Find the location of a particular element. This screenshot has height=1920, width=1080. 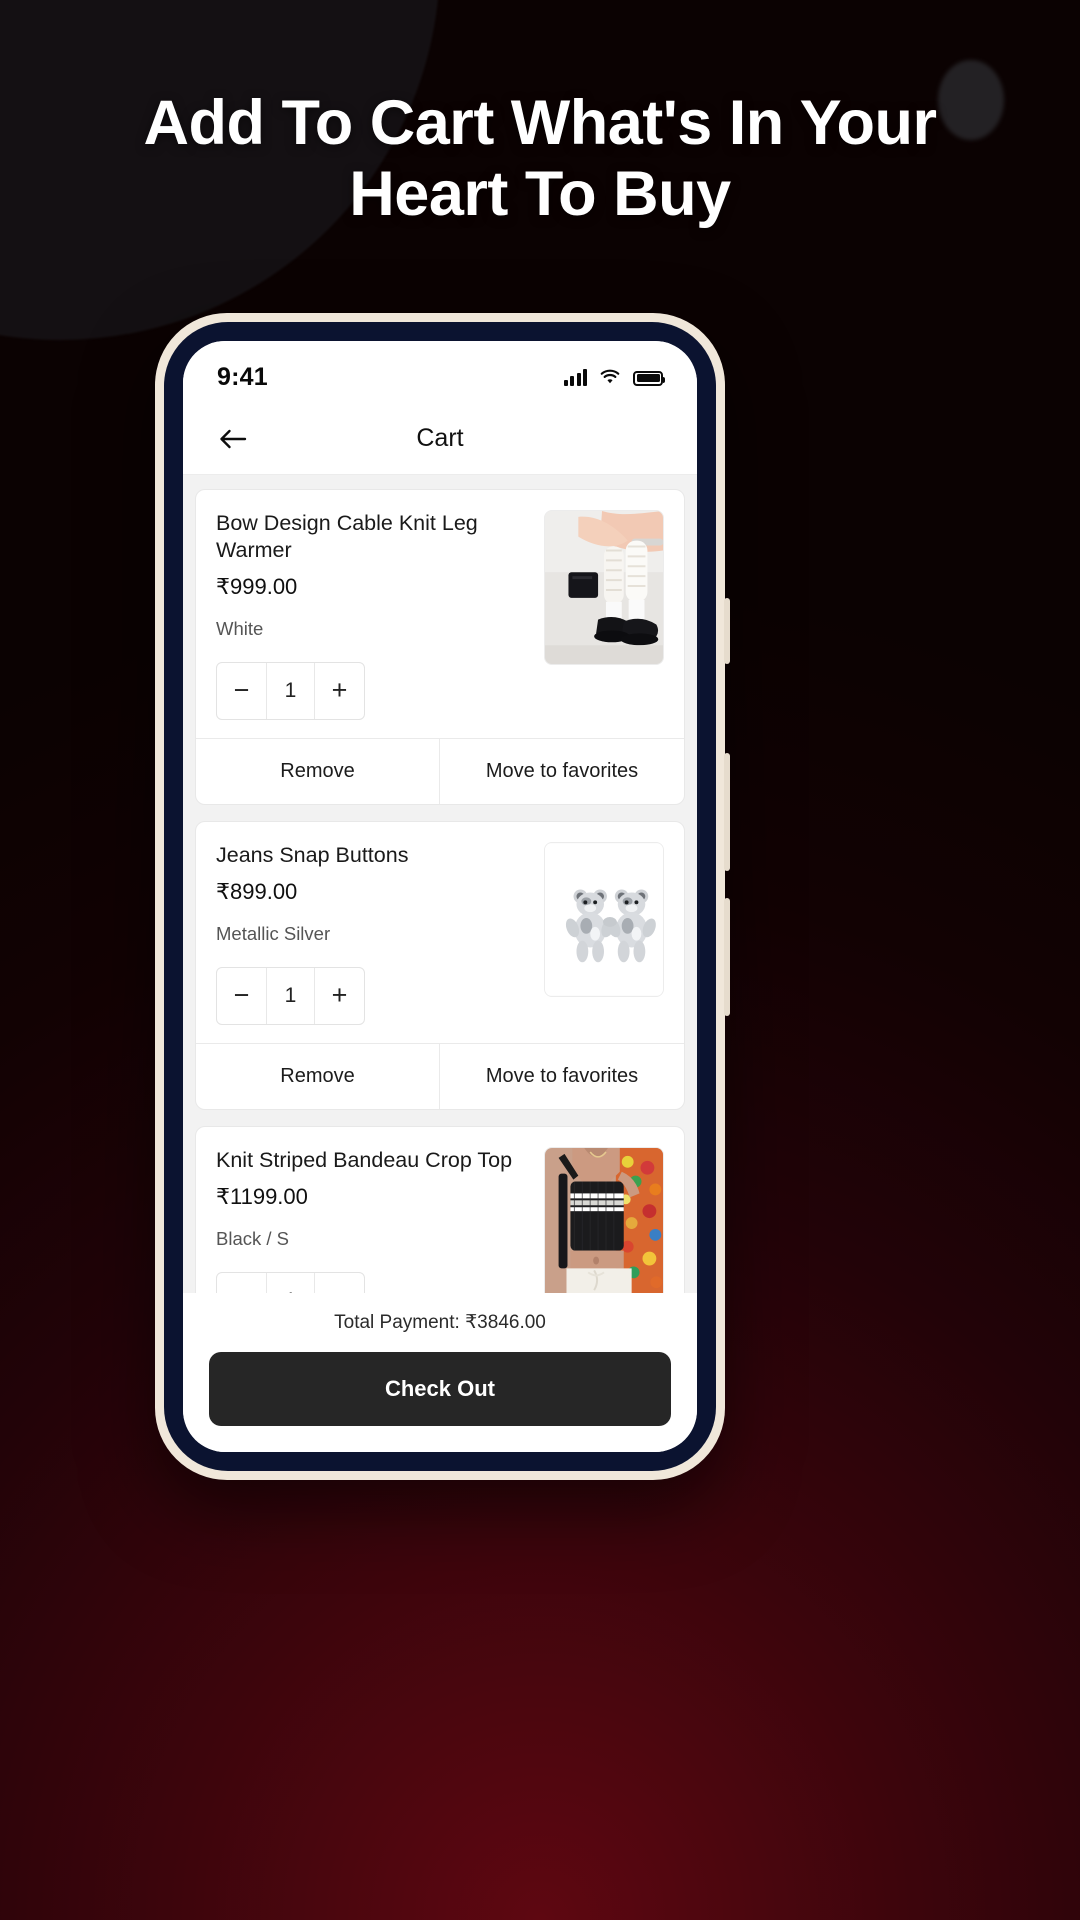

silver-teddy-bear-snap-buttons-photo is located at coordinates (604, 919).